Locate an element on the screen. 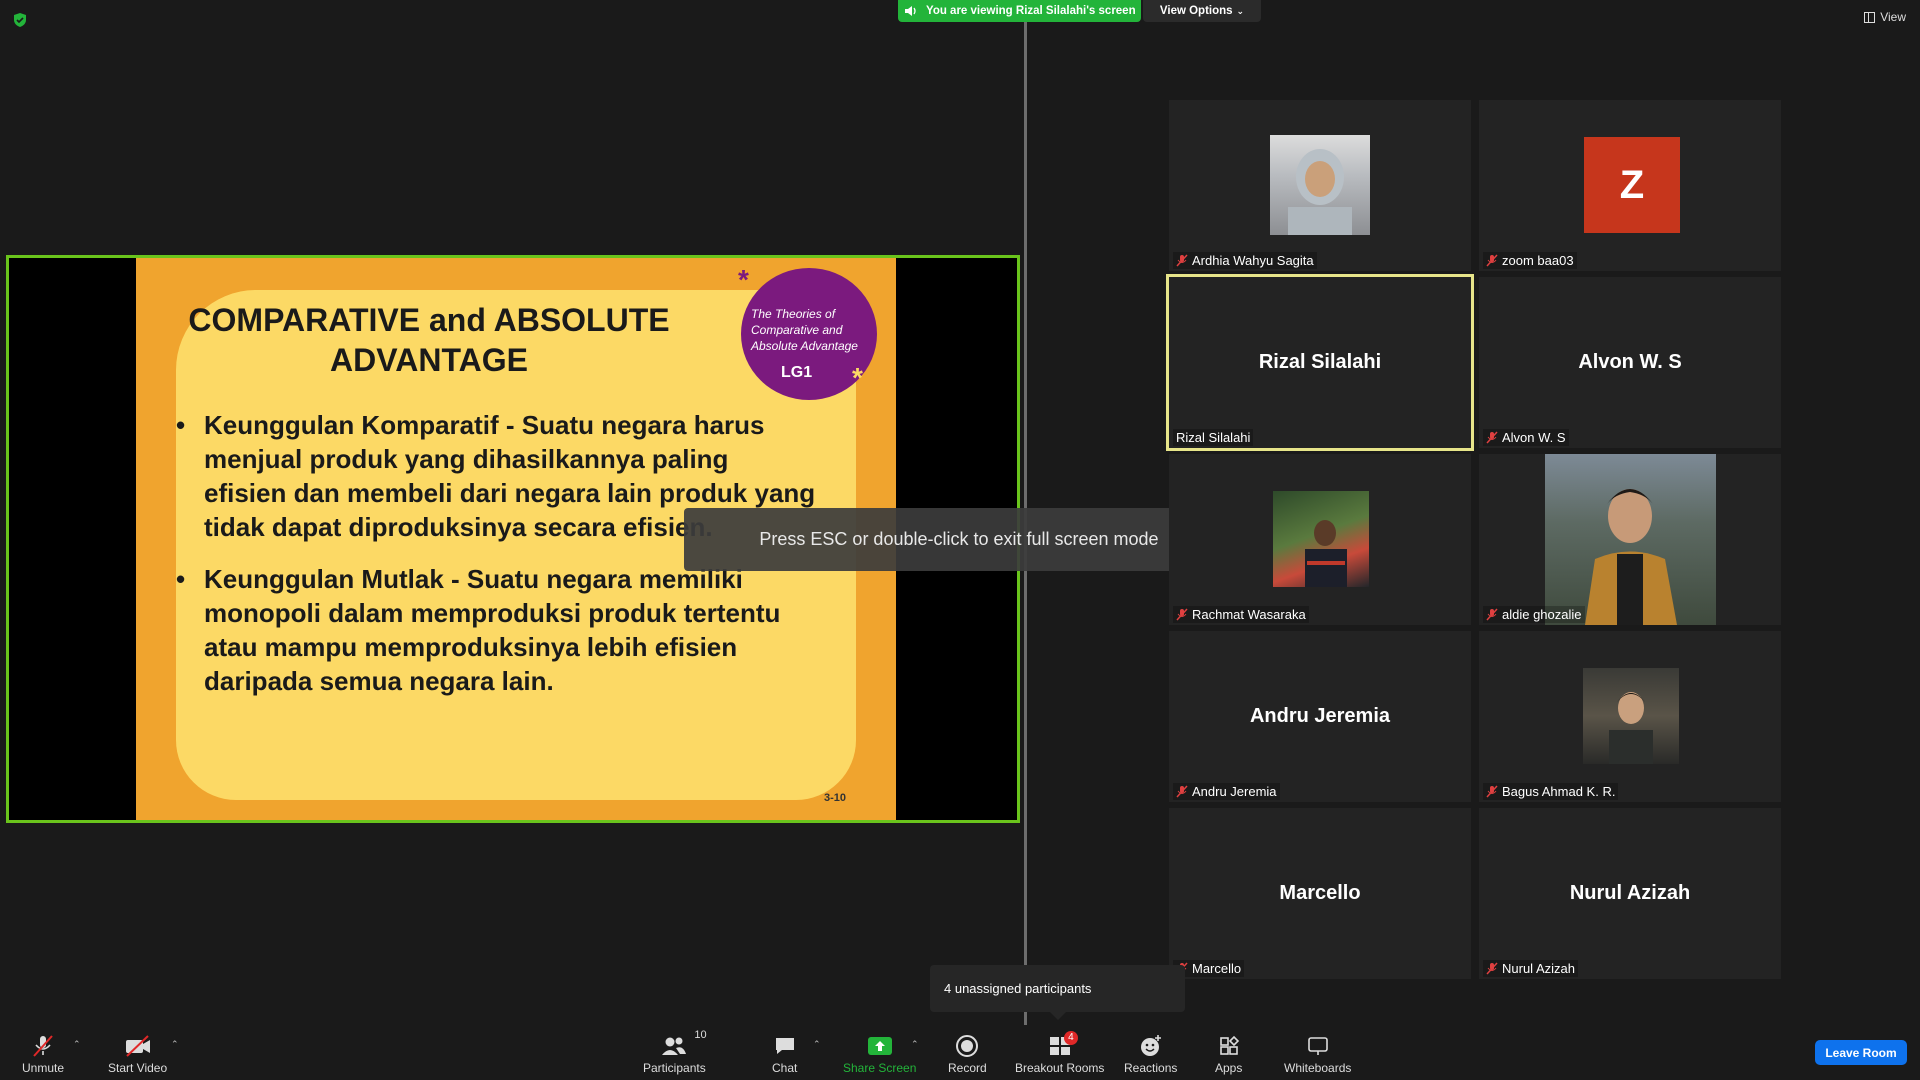  chat-options-chevron-icon: ⌃ is located at coordinates (817, 1044).